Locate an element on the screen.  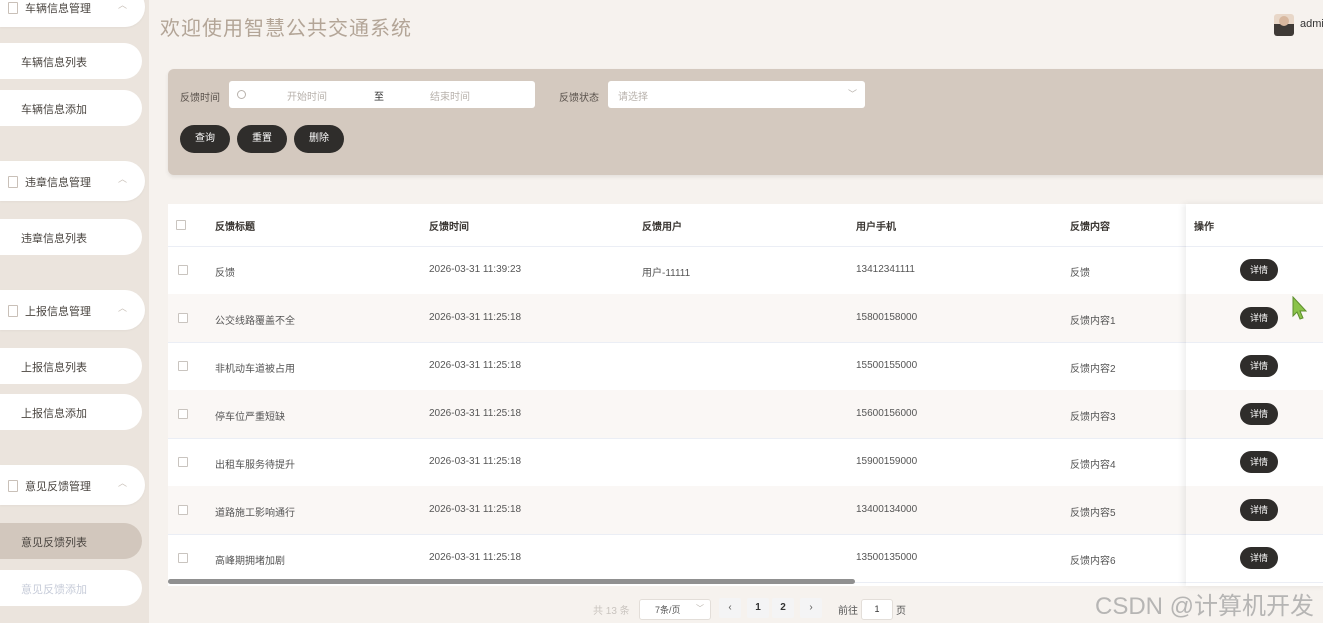
cell-title: 非机动车道被占用 is located at coordinates (255, 369).